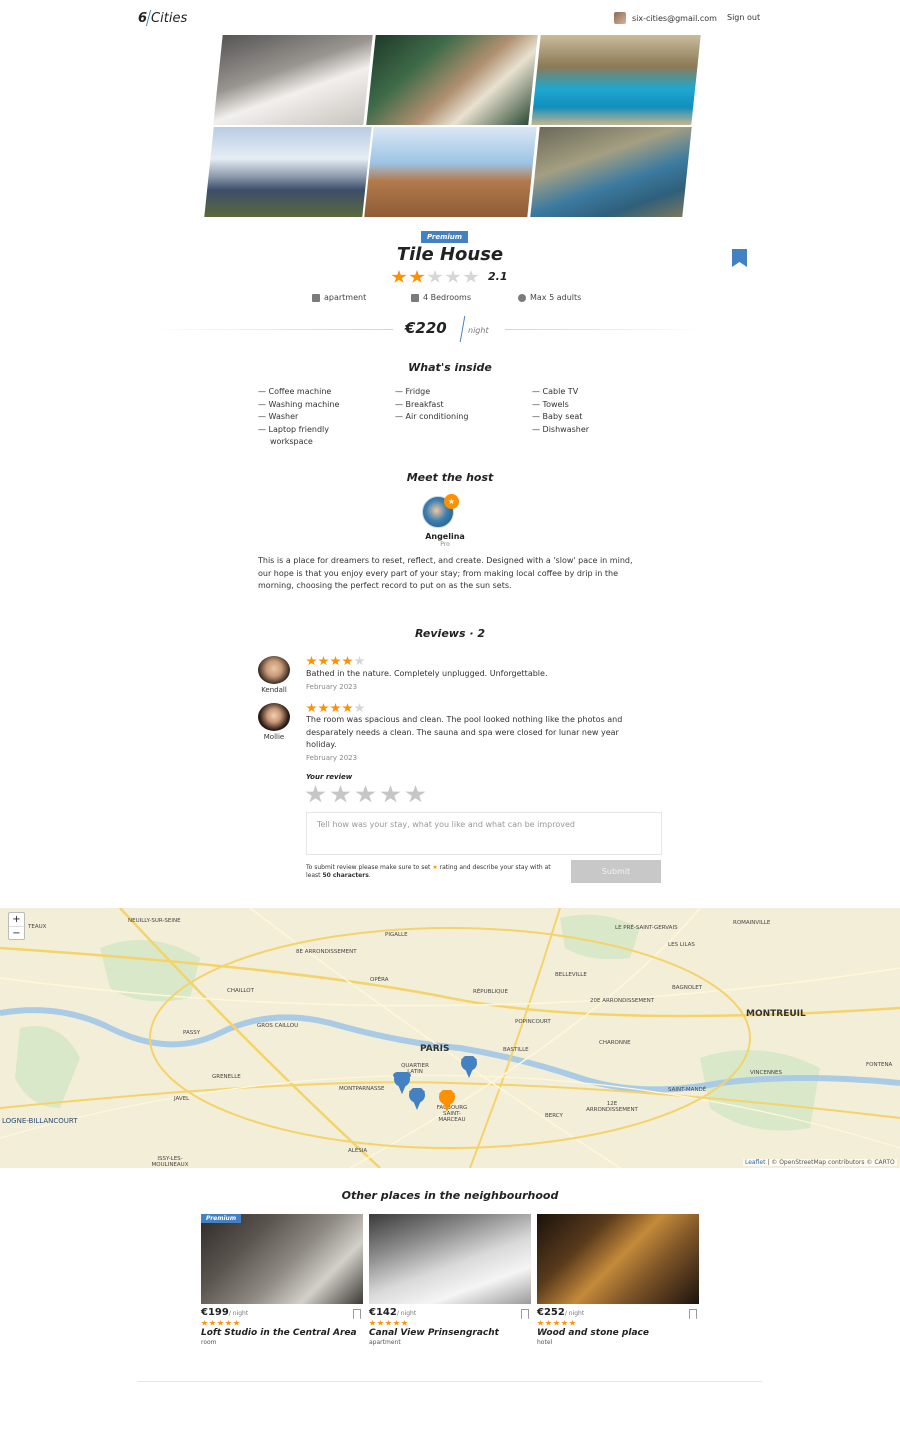  I want to click on list-item: Washing machine, so click(299, 405).